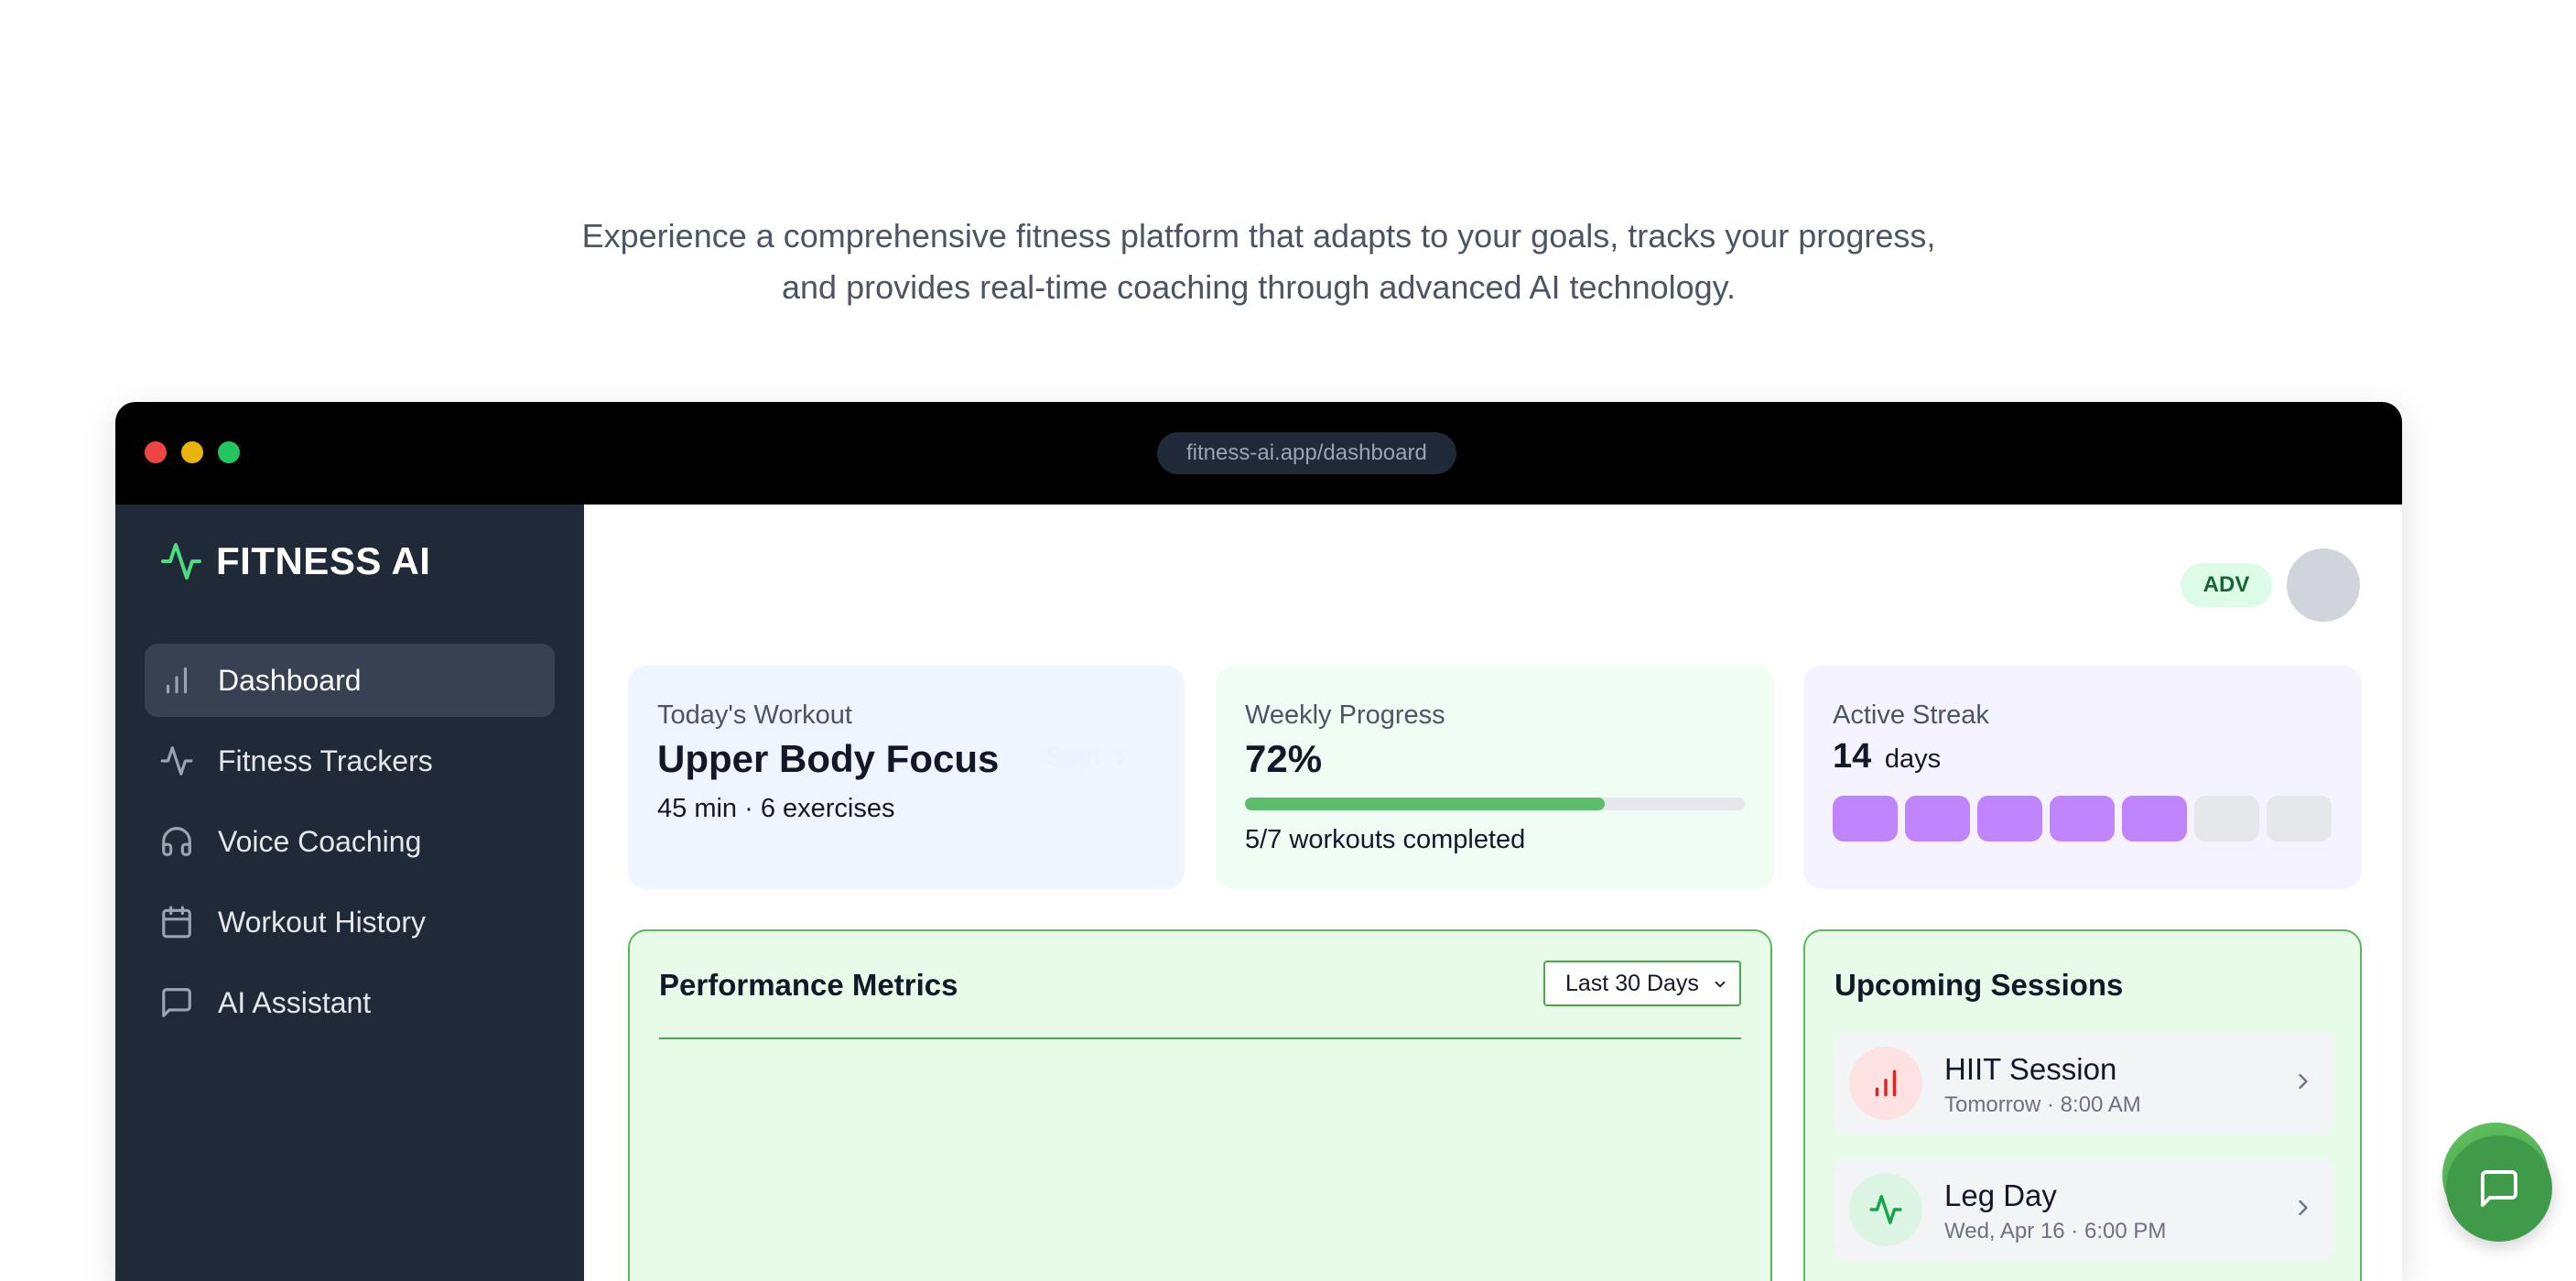  I want to click on card-label: Weekly Progress, so click(1345, 715).